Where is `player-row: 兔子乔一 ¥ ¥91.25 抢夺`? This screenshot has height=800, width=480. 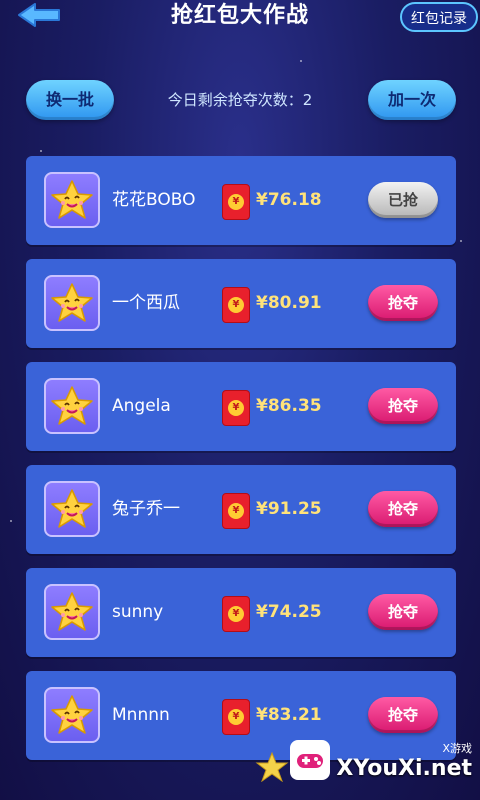 player-row: 兔子乔一 ¥ ¥91.25 抢夺 is located at coordinates (241, 509).